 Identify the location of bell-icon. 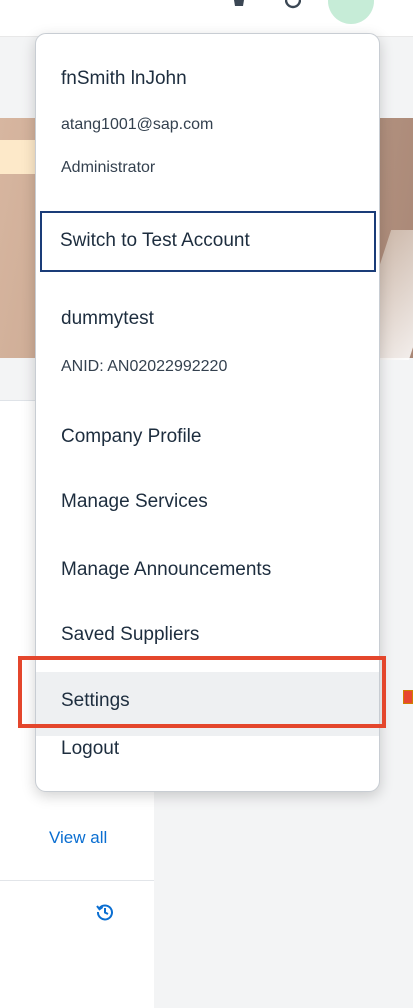
(239, 7).